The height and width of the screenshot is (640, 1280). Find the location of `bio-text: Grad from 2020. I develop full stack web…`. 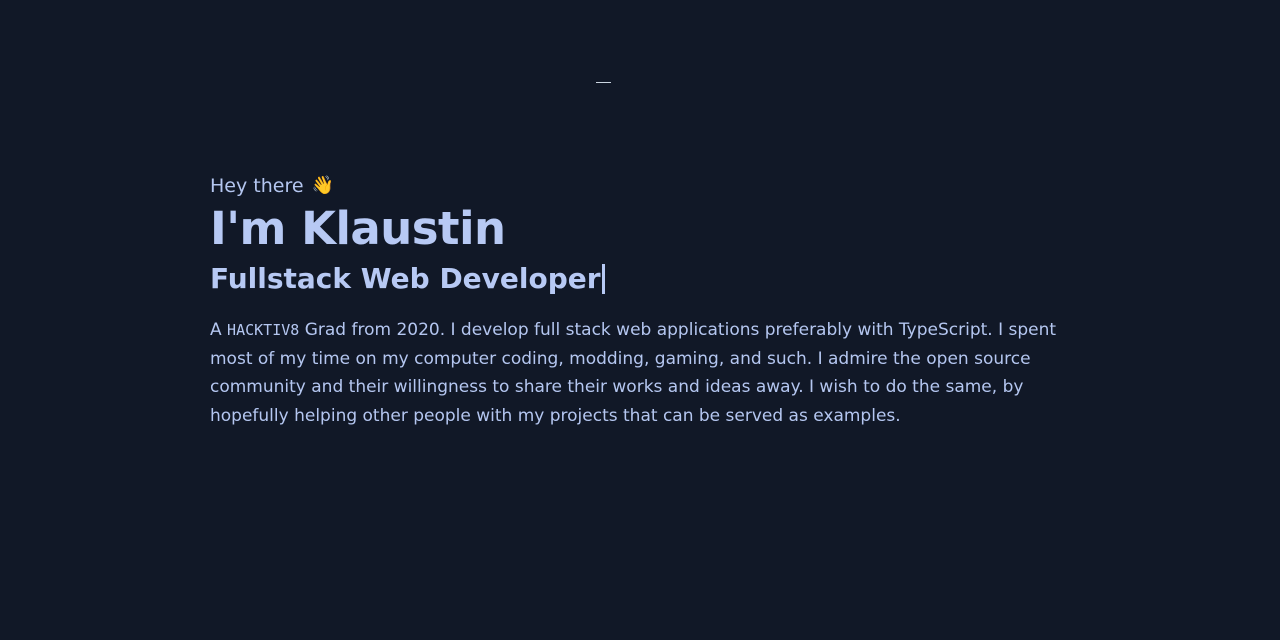

bio-text: Grad from 2020. I develop full stack web… is located at coordinates (633, 373).